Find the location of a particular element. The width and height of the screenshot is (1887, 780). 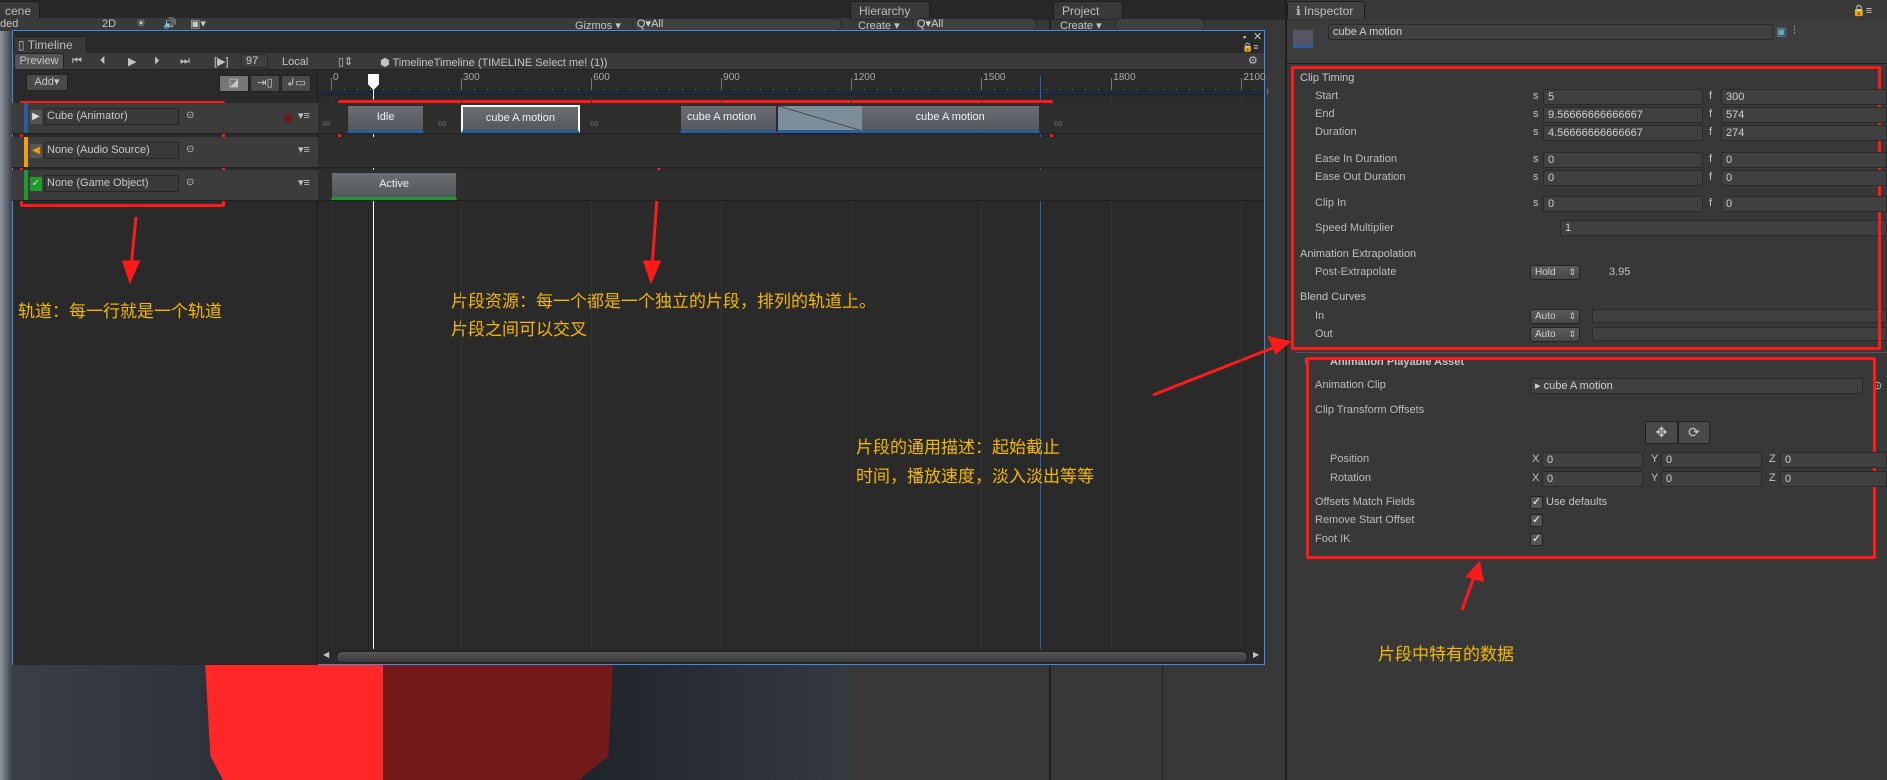

clip: Active is located at coordinates (394, 186).